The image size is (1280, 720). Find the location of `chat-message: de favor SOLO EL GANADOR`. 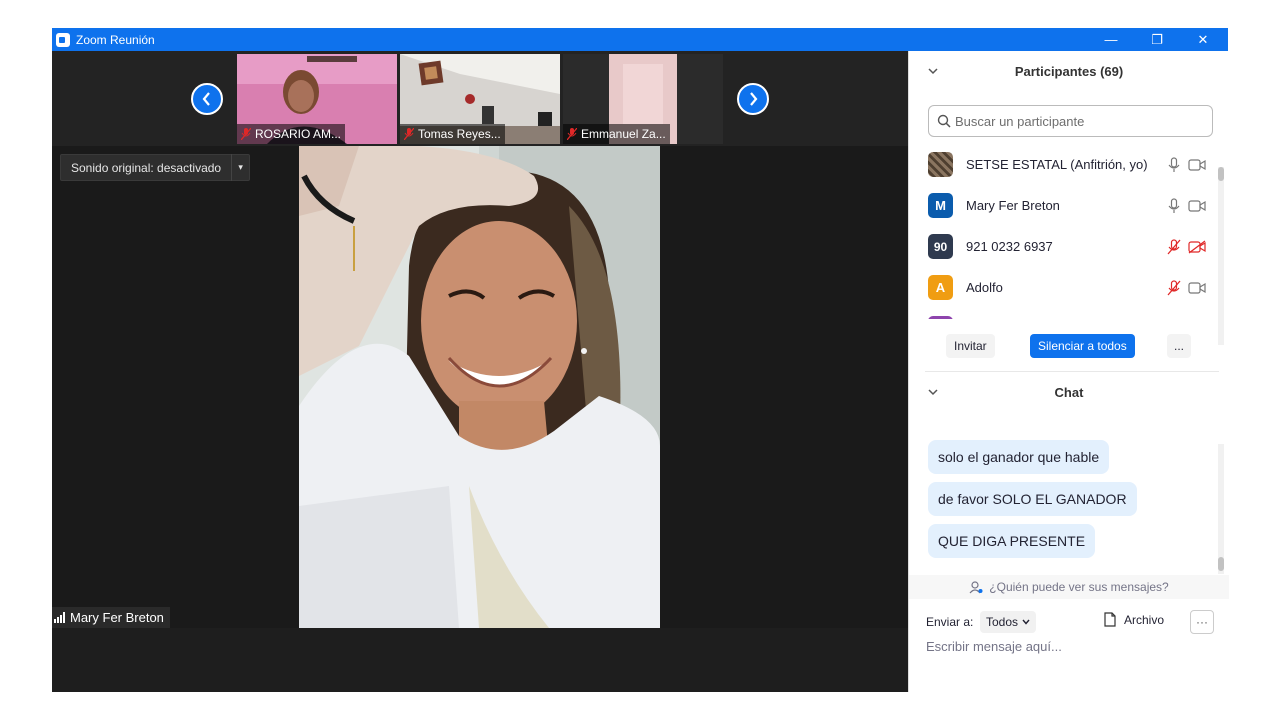

chat-message: de favor SOLO EL GANADOR is located at coordinates (1032, 499).